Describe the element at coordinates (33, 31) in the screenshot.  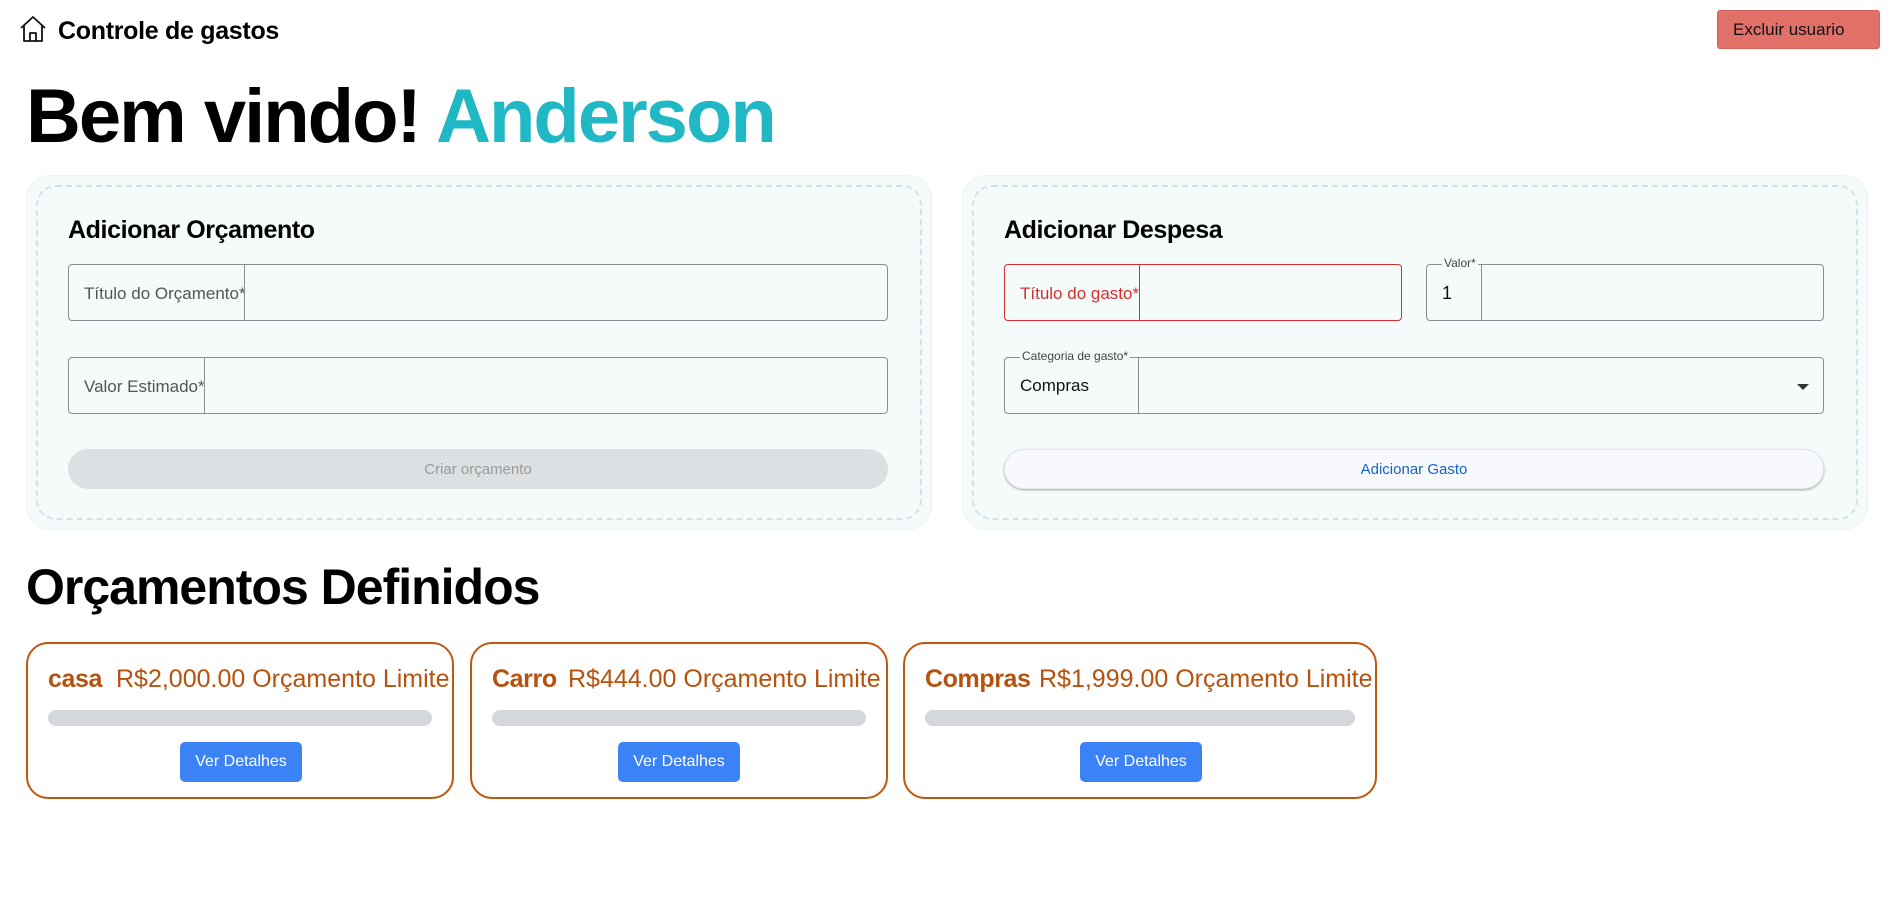
I see `home-icon` at that location.